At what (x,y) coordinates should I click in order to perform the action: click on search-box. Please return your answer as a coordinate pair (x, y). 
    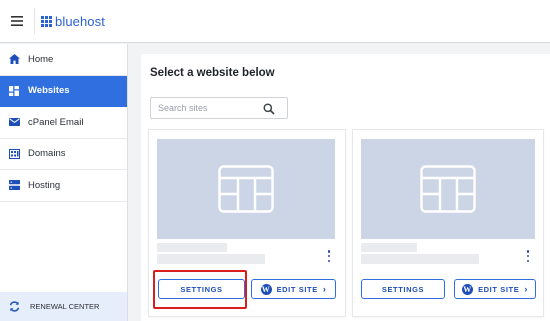
    Looking at the image, I should click on (219, 108).